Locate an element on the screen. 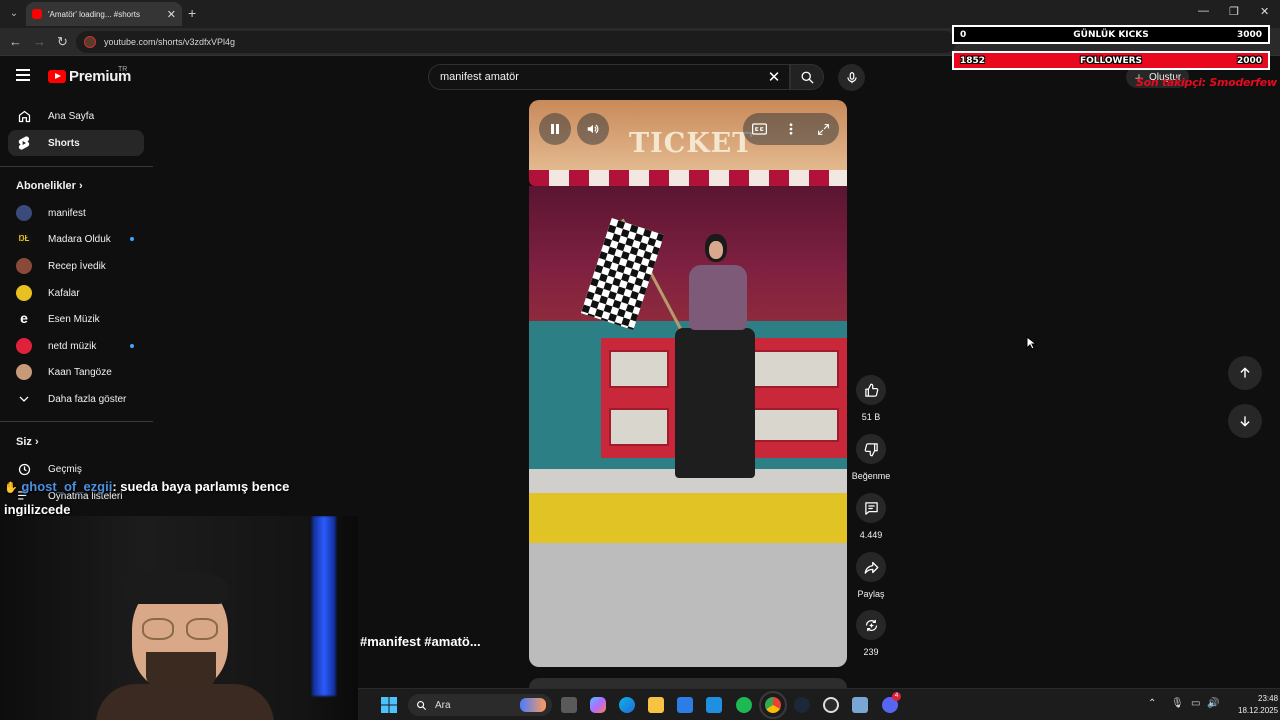 The height and width of the screenshot is (720, 1280). spotify-icon is located at coordinates (744, 705).